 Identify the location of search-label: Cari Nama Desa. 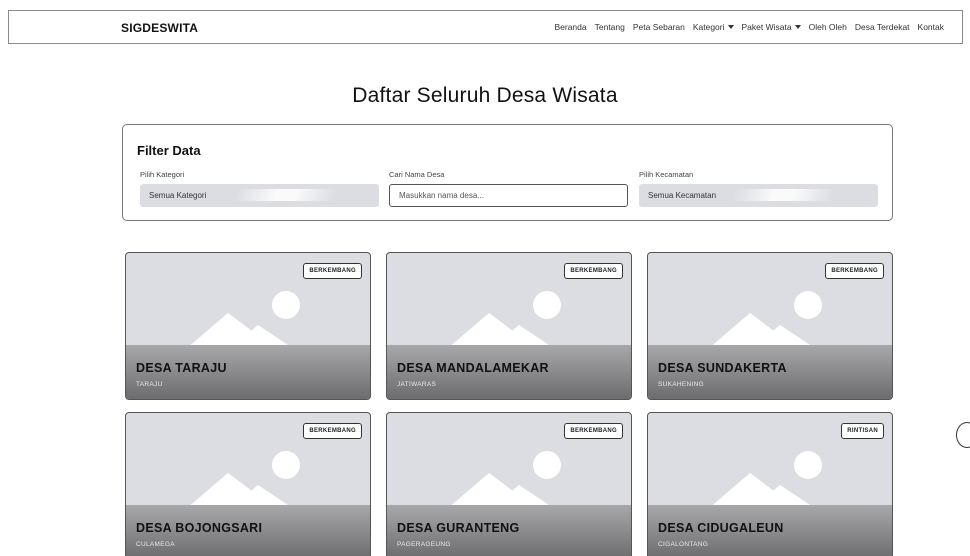
(417, 174).